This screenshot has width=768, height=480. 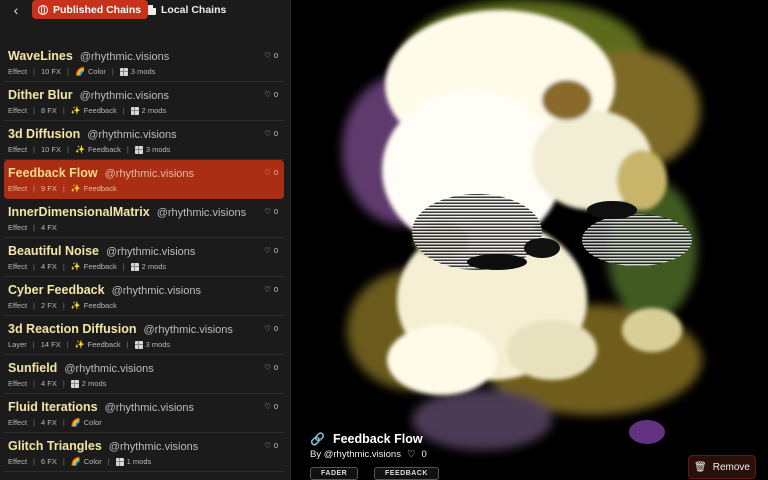 I want to click on chain-author: By @rhythmic.visions, so click(x=355, y=454).